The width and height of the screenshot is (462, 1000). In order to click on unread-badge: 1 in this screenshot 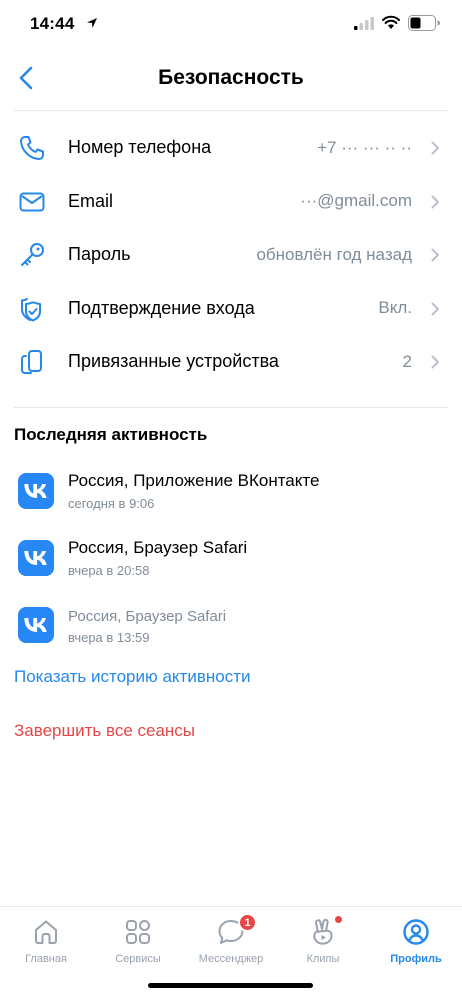, I will do `click(247, 922)`.